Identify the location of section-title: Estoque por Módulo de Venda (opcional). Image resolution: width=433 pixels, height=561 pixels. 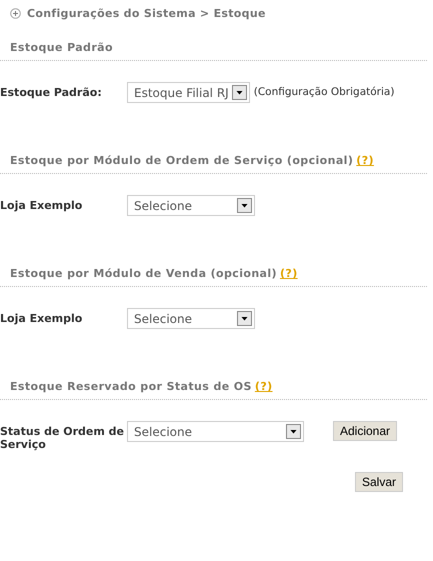
(143, 273).